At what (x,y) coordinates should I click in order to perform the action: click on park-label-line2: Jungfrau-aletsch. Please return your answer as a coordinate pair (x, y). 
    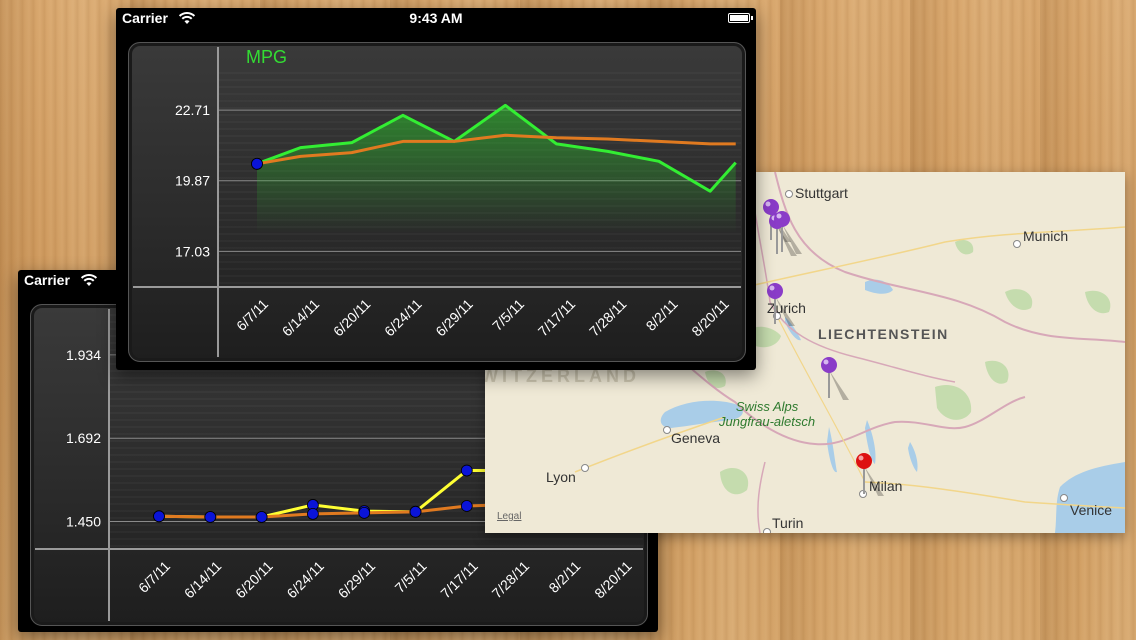
    Looking at the image, I should click on (767, 421).